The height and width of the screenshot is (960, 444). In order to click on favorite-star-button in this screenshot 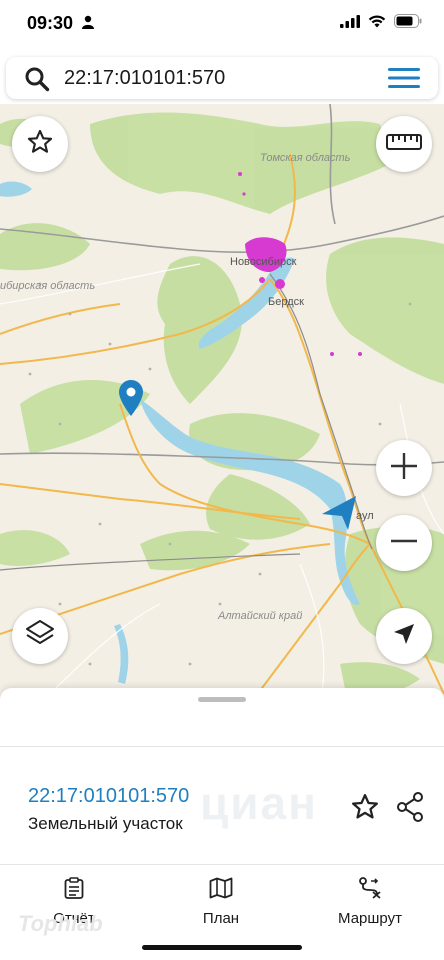, I will do `click(40, 144)`.